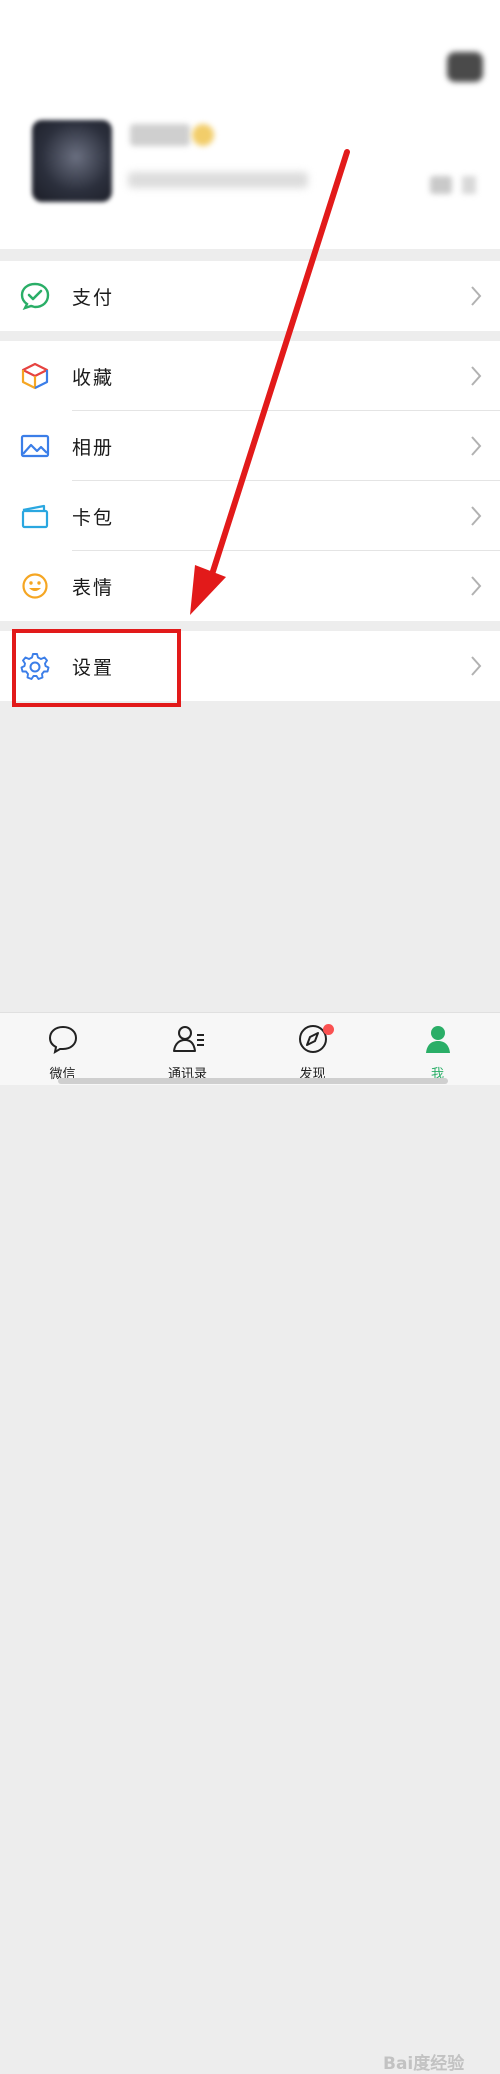  What do you see at coordinates (424, 2064) in the screenshot?
I see `watermark: Bai度经验` at bounding box center [424, 2064].